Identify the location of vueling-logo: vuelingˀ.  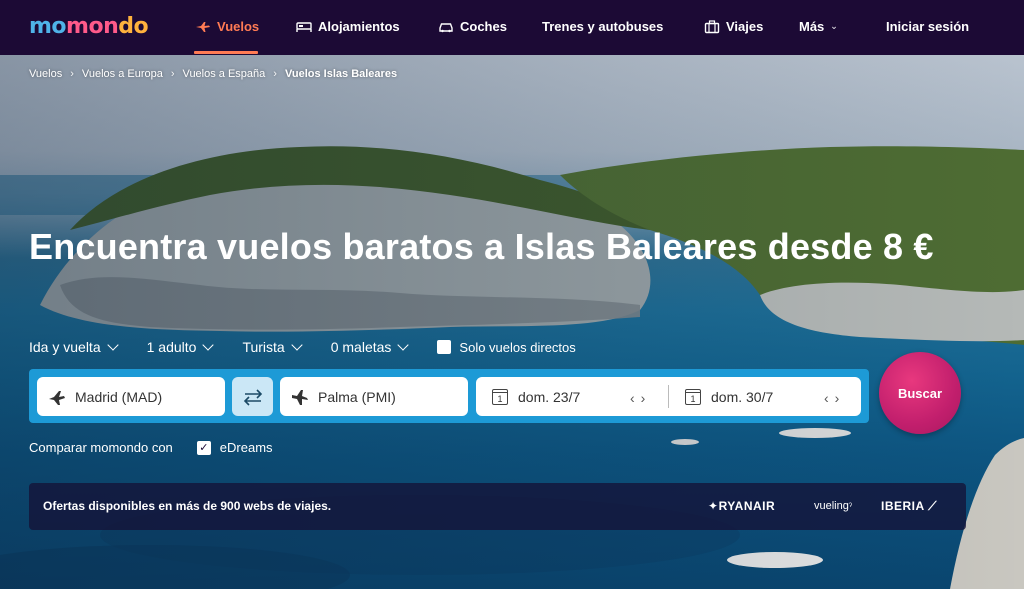
(833, 506).